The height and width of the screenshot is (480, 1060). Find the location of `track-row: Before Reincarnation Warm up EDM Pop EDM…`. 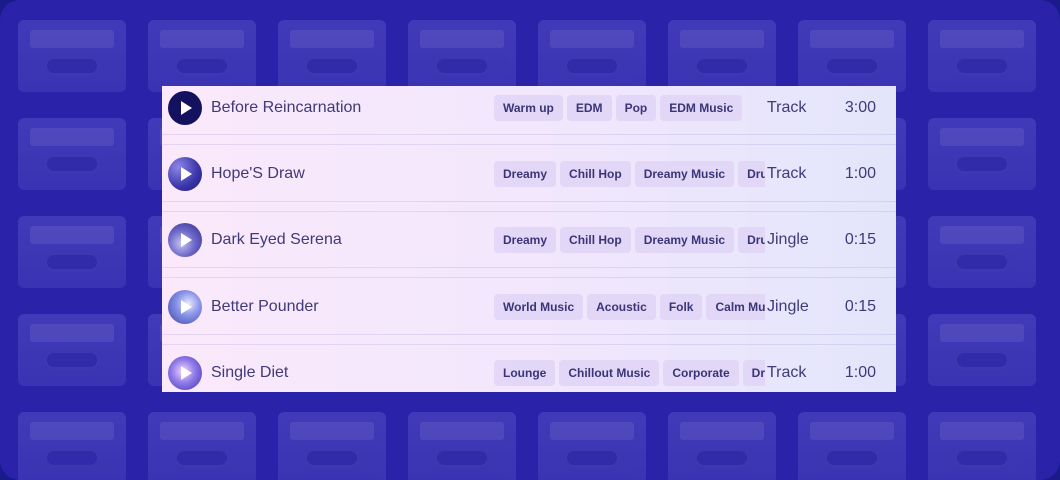

track-row: Before Reincarnation Warm up EDM Pop EDM… is located at coordinates (529, 108).